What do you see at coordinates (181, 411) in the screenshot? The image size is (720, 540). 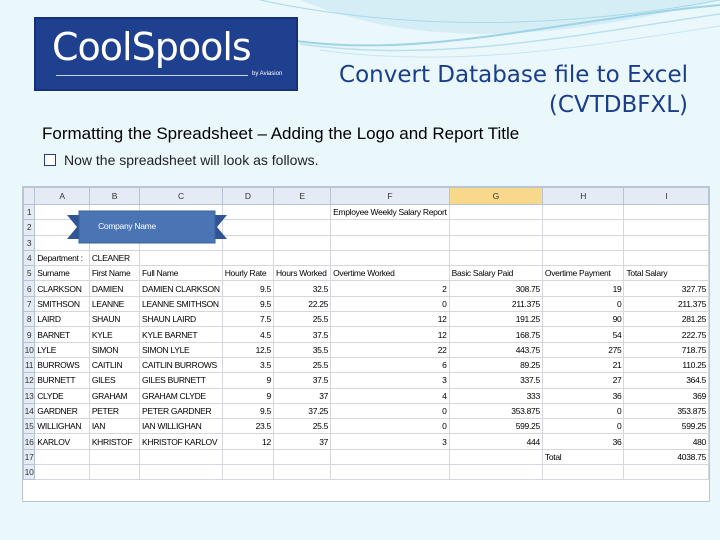 I see `cell: PETER GARDNER` at bounding box center [181, 411].